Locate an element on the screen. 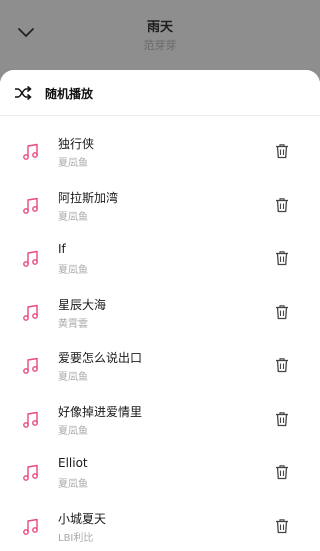  list-item: 小城夏天 LBI利比 is located at coordinates (160, 525).